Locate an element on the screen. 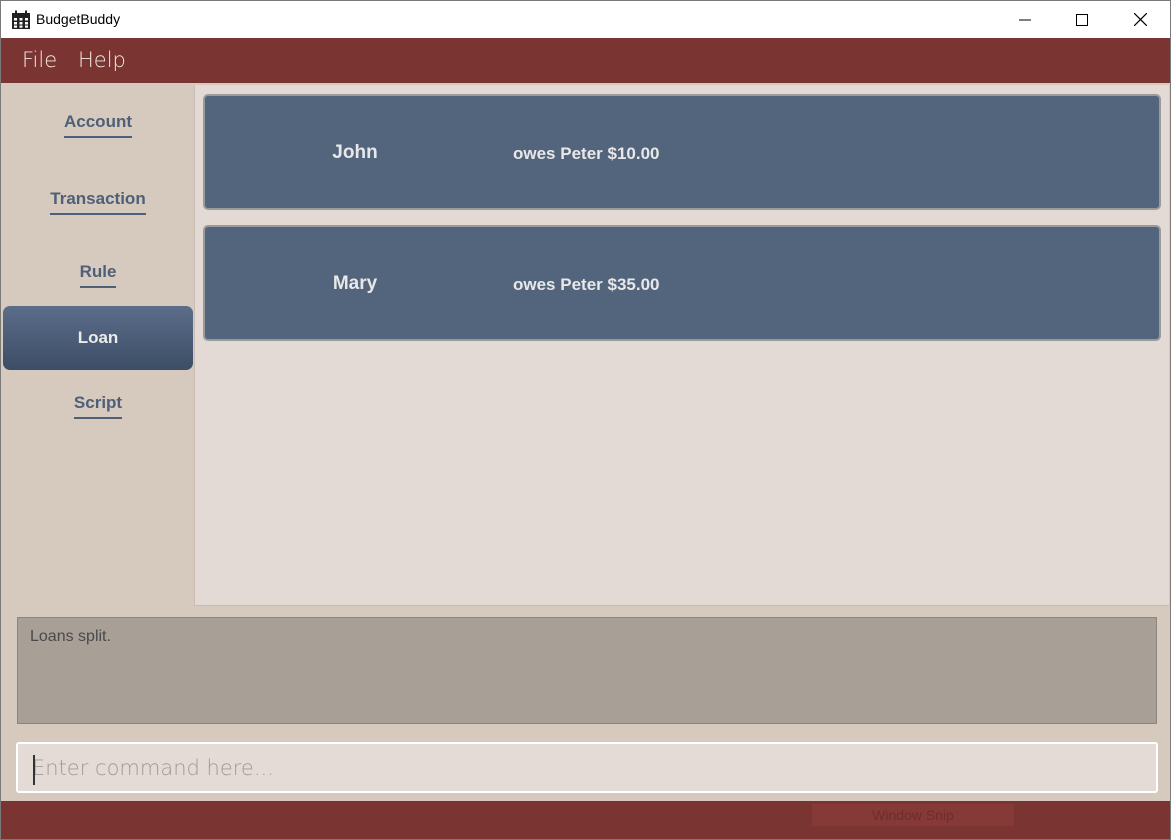 The height and width of the screenshot is (840, 1171). maximize-button is located at coordinates (1082, 19).